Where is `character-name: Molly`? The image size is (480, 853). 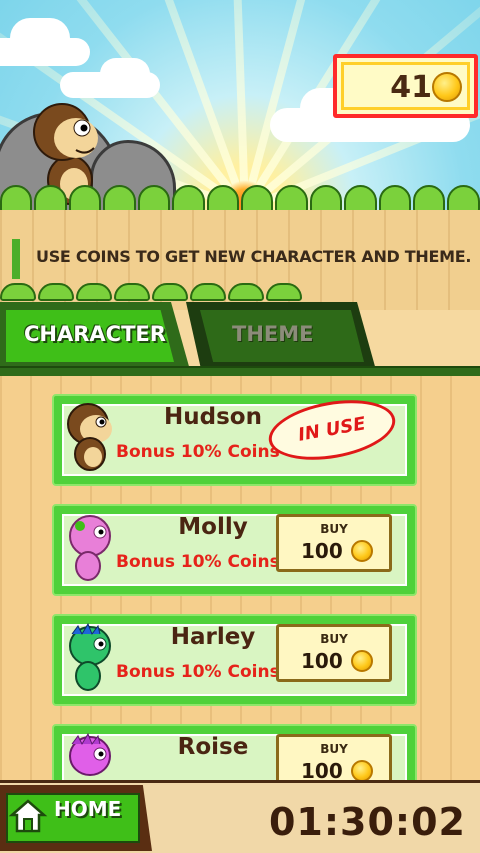 character-name: Molly is located at coordinates (213, 527).